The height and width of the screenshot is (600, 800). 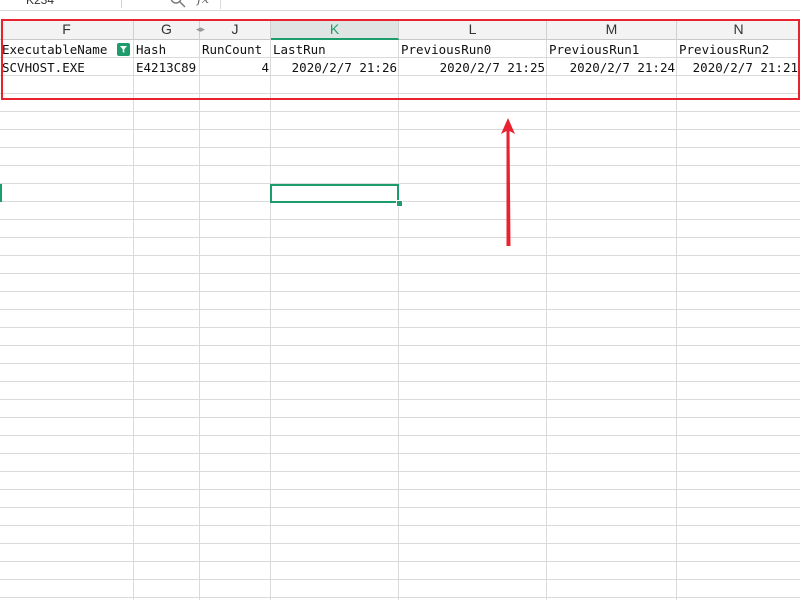 I want to click on formula-toolbar: K234 fx, so click(x=400, y=5).